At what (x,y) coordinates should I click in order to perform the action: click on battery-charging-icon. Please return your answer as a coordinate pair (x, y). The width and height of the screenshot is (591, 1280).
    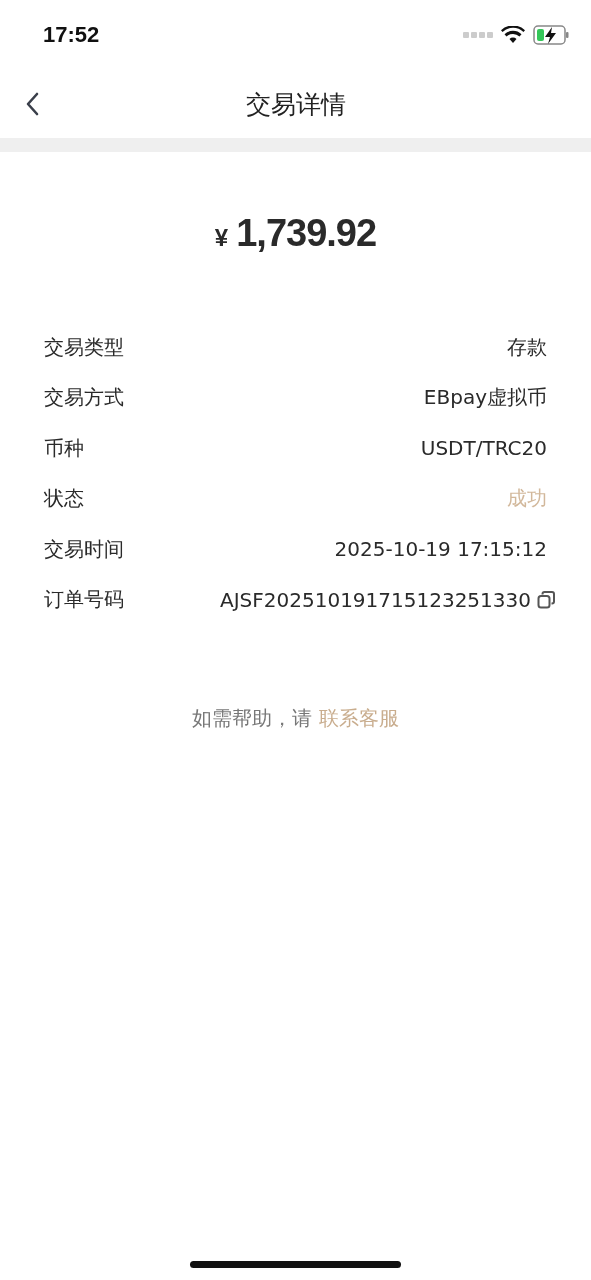
    Looking at the image, I should click on (551, 35).